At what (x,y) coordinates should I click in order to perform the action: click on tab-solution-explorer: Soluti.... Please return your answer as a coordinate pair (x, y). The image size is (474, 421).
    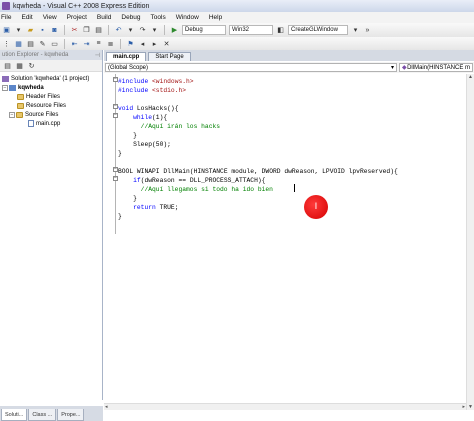
    Looking at the image, I should click on (14, 415).